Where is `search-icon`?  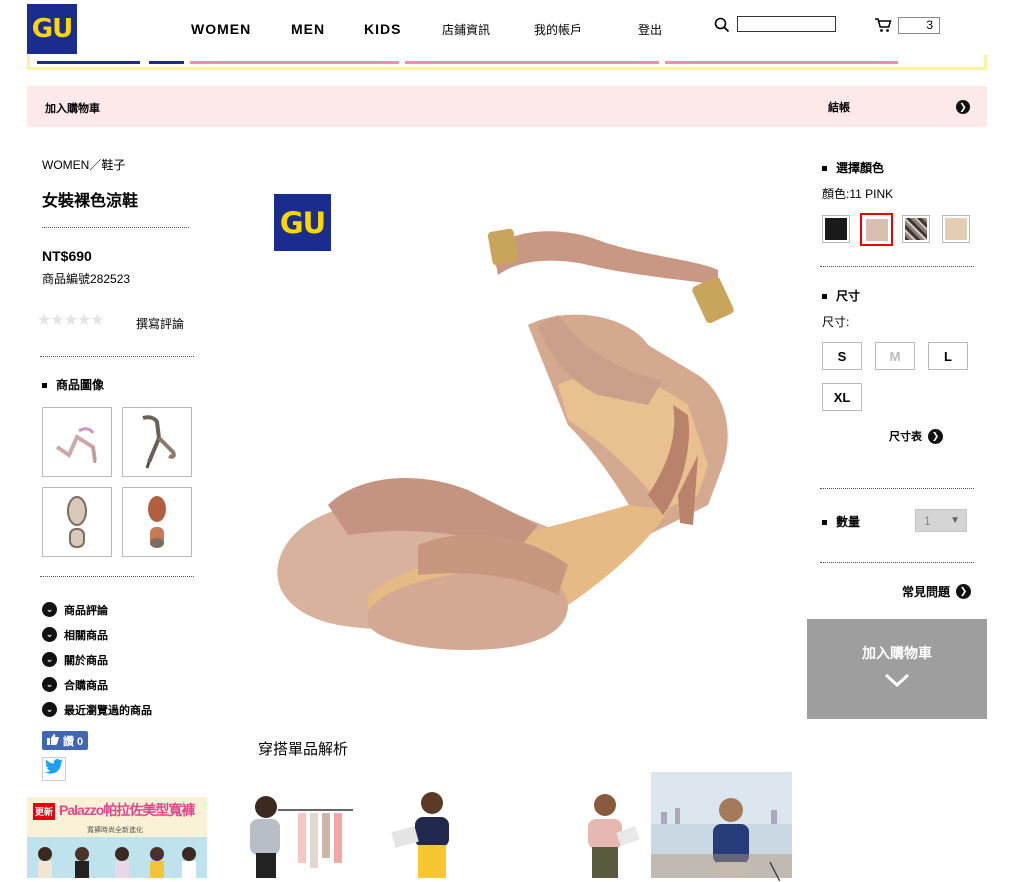
search-icon is located at coordinates (722, 27).